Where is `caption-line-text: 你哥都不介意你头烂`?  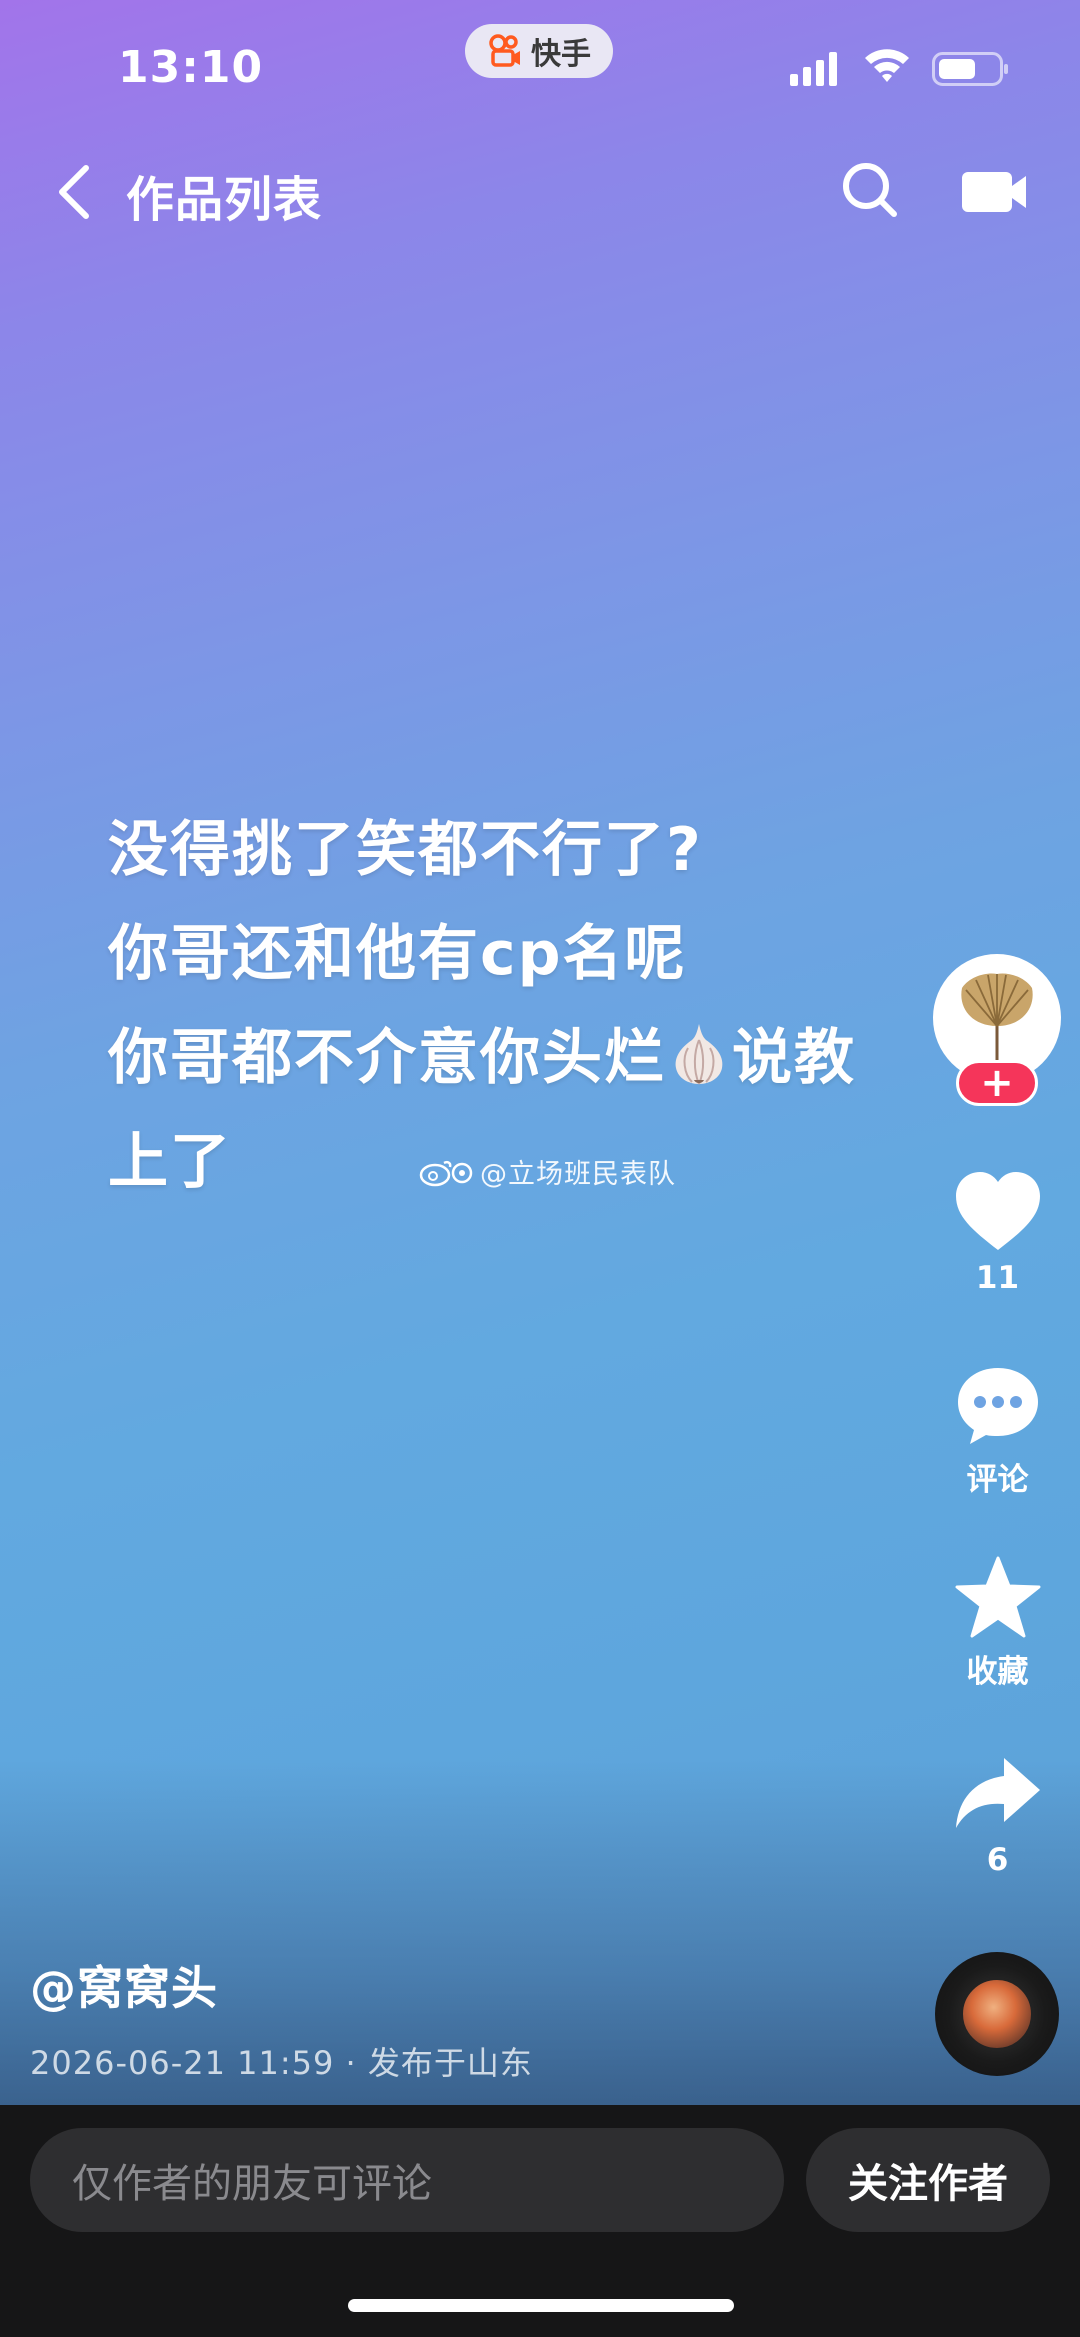 caption-line-text: 你哥都不介意你头烂 is located at coordinates (387, 1058).